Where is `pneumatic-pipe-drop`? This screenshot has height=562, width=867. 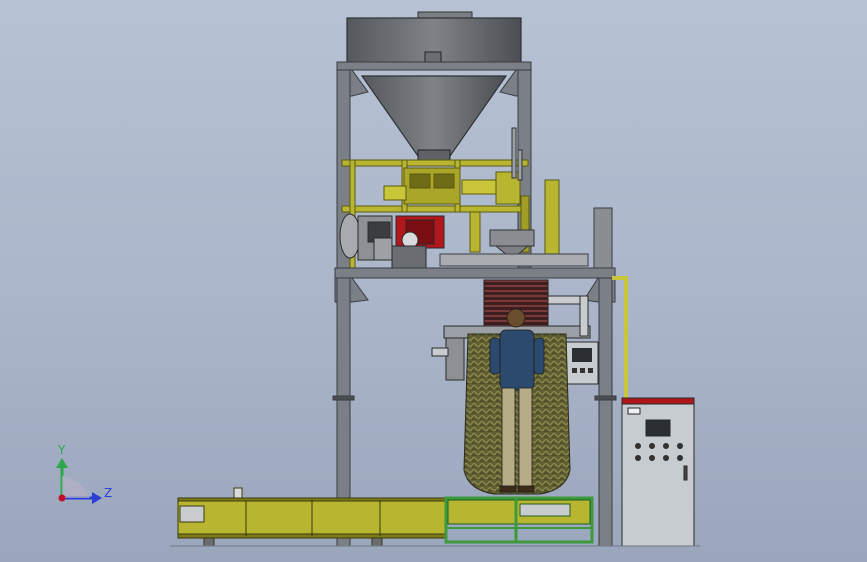
pneumatic-pipe-drop is located at coordinates (584, 316).